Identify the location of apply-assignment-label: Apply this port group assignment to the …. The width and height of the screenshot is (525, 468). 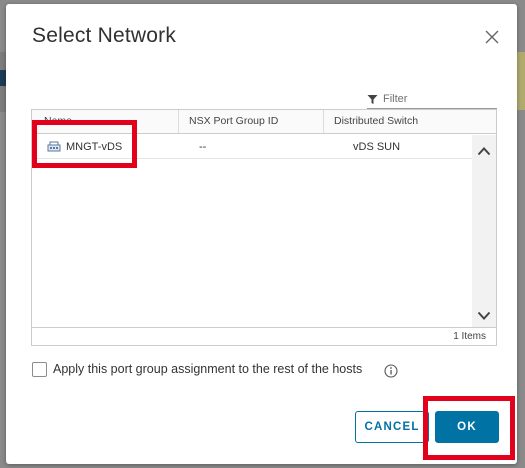
(208, 369).